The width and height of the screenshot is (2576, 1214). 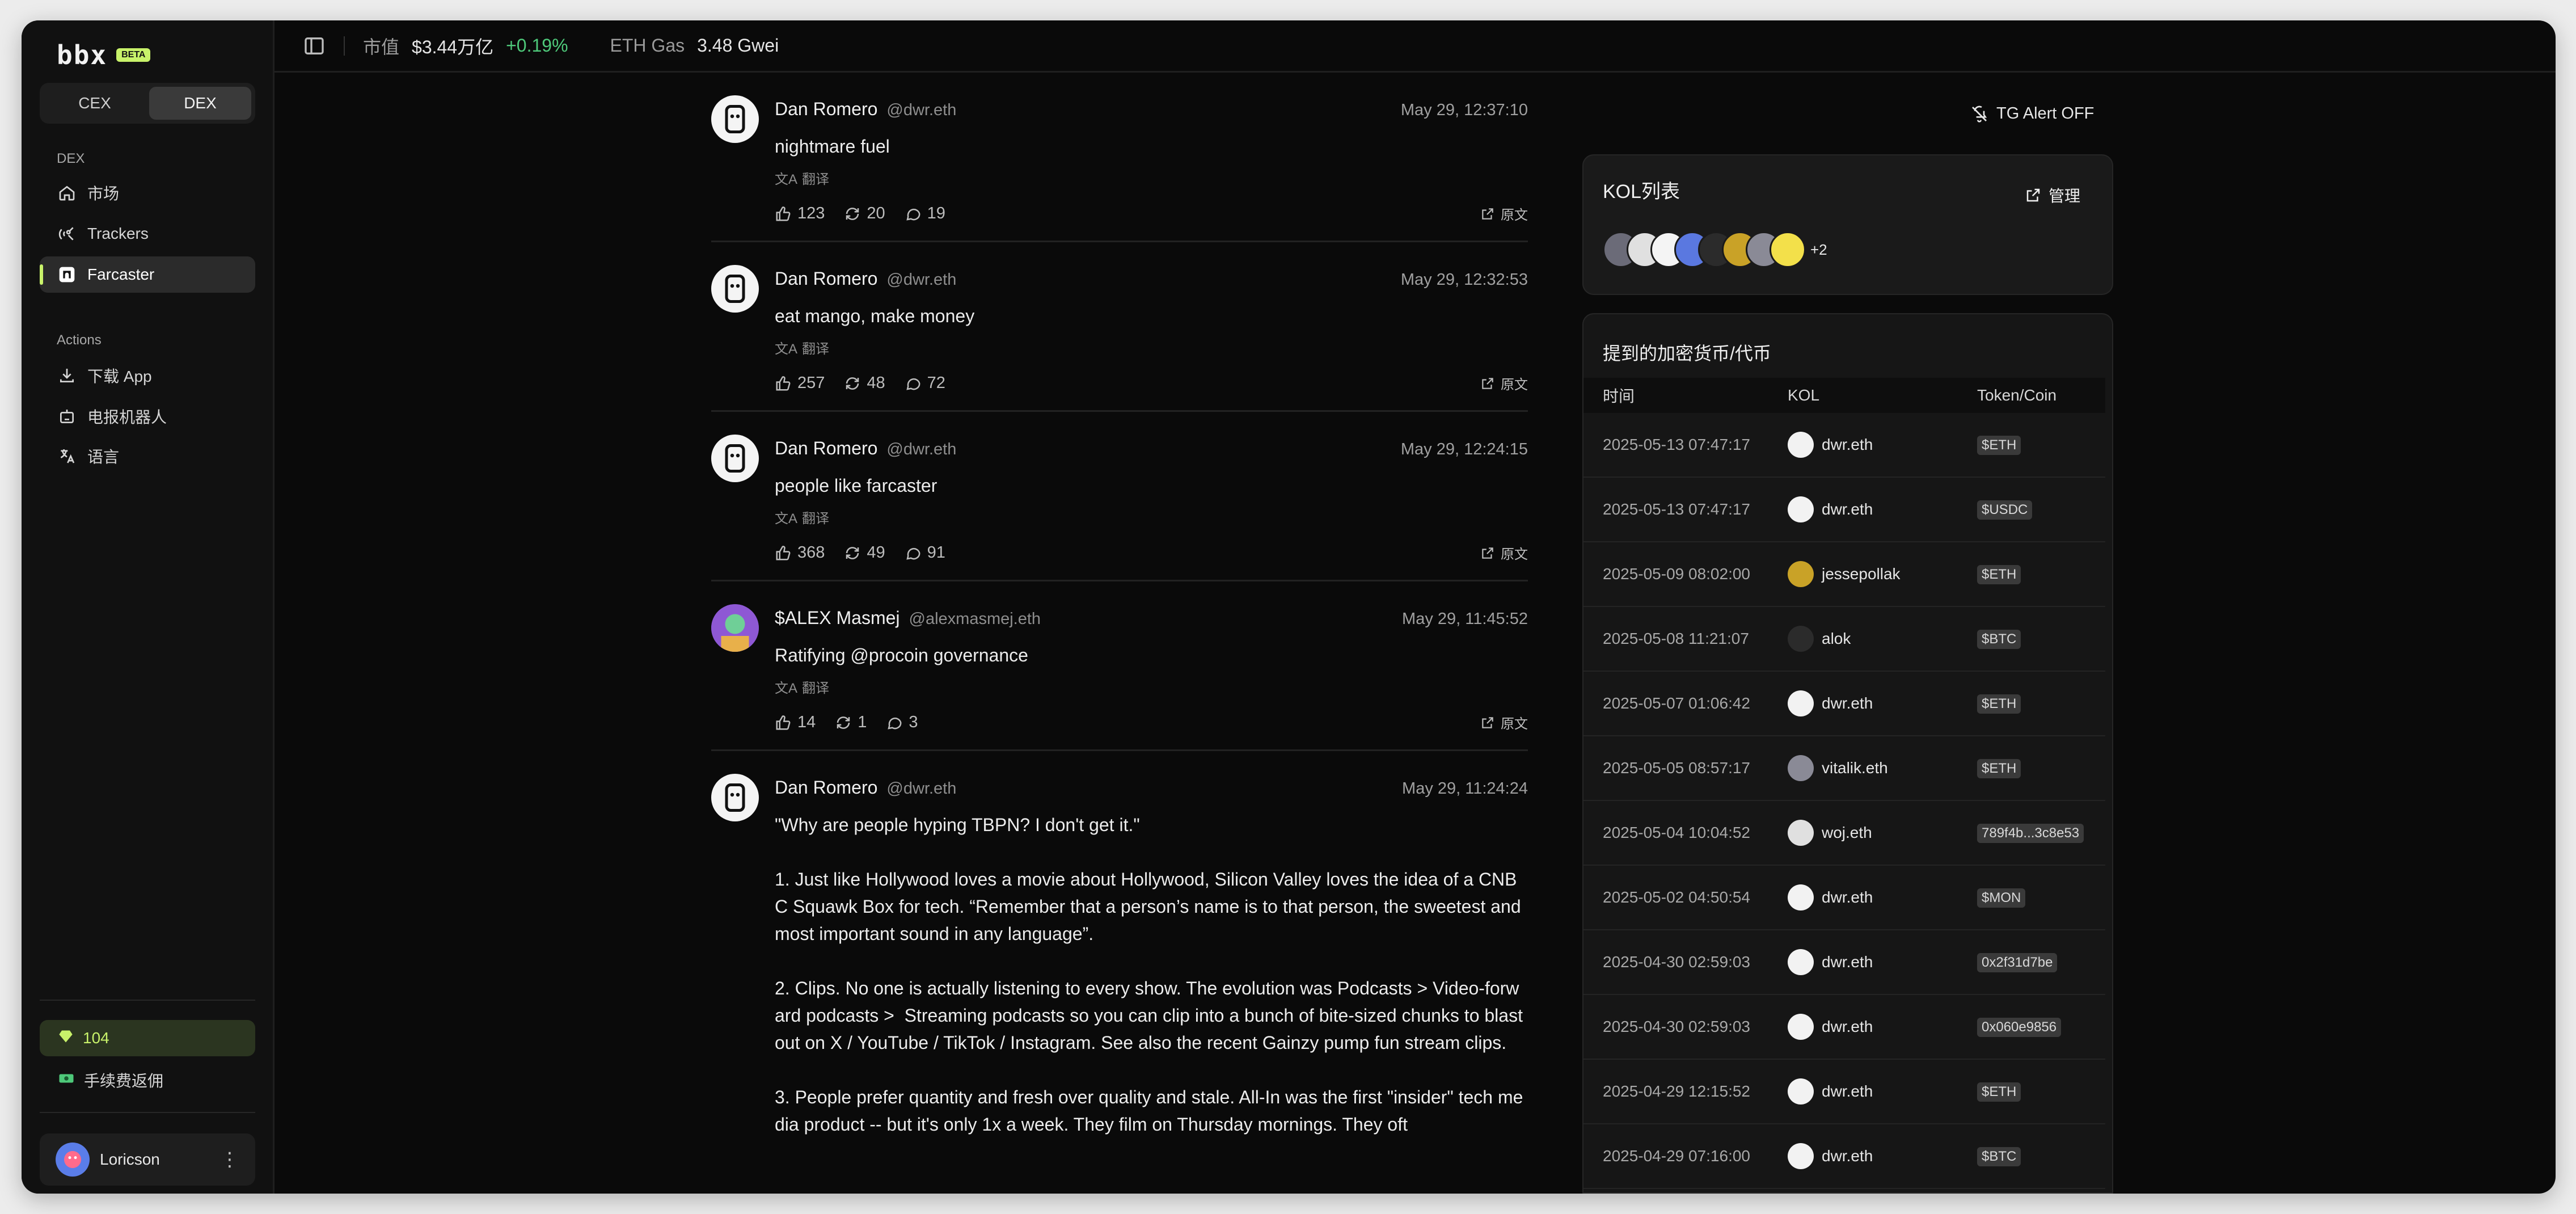 I want to click on fee-rebate-link: 手续费返佣, so click(x=147, y=1080).